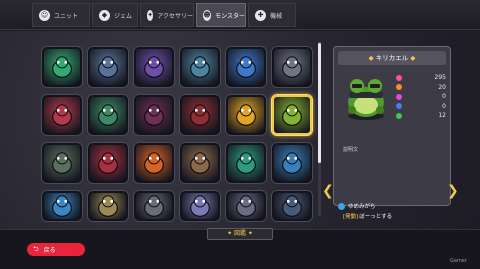 Image resolution: width=480 pixels, height=269 pixels. I want to click on monster-card-white-ghost, so click(200, 206).